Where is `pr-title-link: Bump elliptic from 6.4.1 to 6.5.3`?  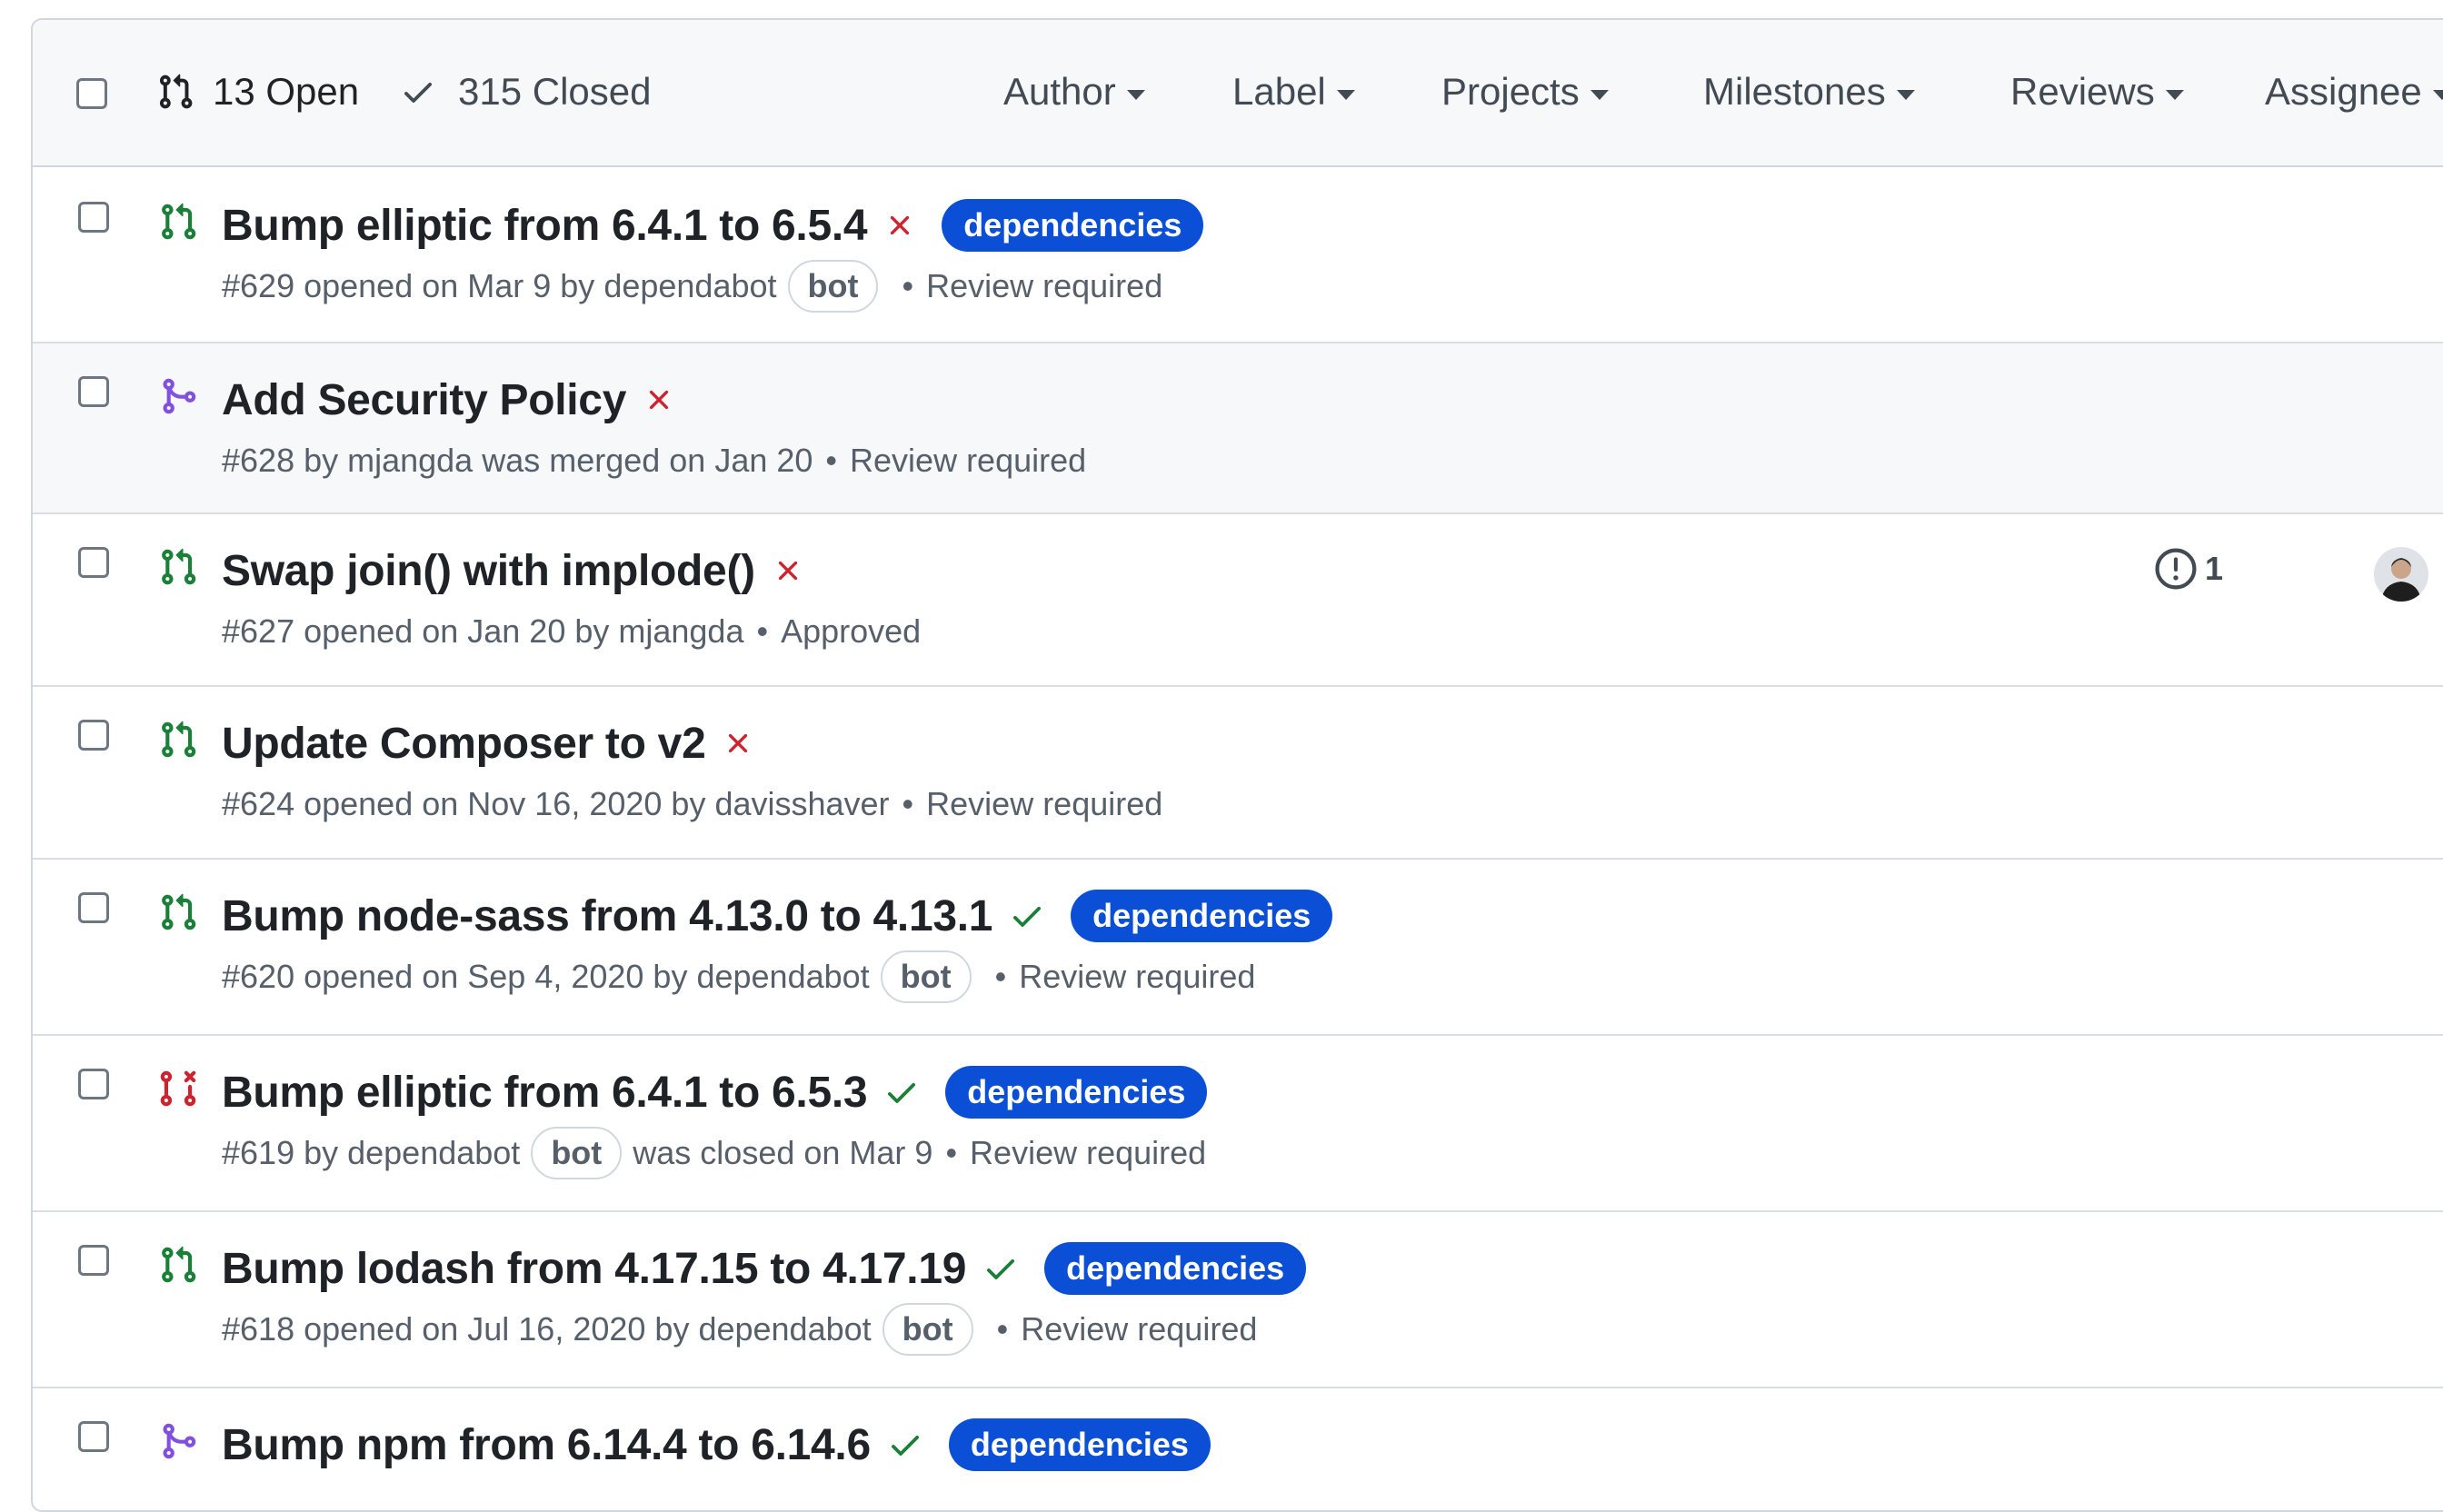 pr-title-link: Bump elliptic from 6.4.1 to 6.5.3 is located at coordinates (545, 1093).